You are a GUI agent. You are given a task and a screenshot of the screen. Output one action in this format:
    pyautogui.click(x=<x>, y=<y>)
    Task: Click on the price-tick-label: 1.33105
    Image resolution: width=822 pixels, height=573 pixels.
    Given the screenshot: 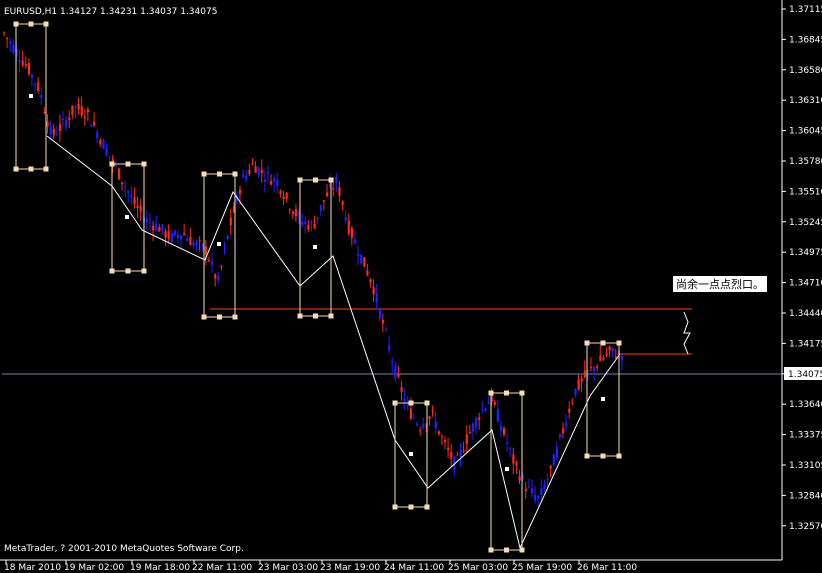 What is the action you would take?
    pyautogui.click(x=805, y=466)
    